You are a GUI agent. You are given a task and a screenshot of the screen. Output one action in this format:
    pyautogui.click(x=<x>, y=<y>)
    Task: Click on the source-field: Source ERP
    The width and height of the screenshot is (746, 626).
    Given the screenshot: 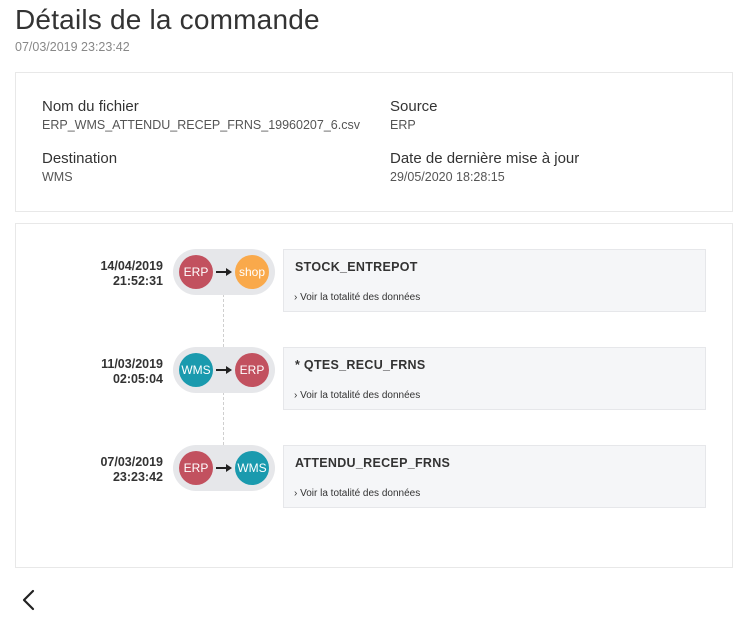 What is the action you would take?
    pyautogui.click(x=414, y=115)
    